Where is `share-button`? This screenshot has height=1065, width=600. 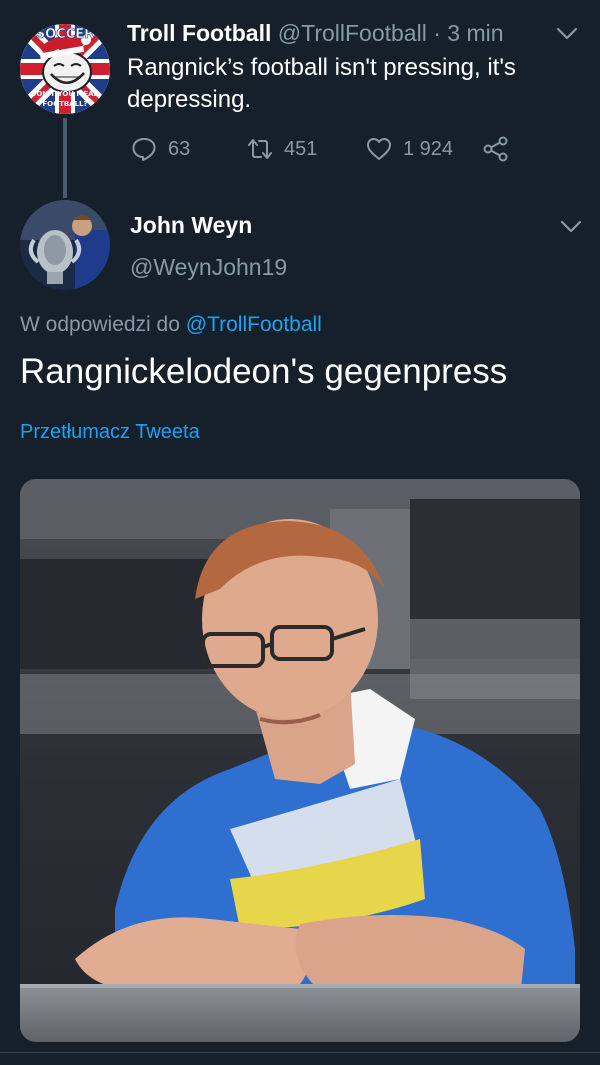 share-button is located at coordinates (496, 149).